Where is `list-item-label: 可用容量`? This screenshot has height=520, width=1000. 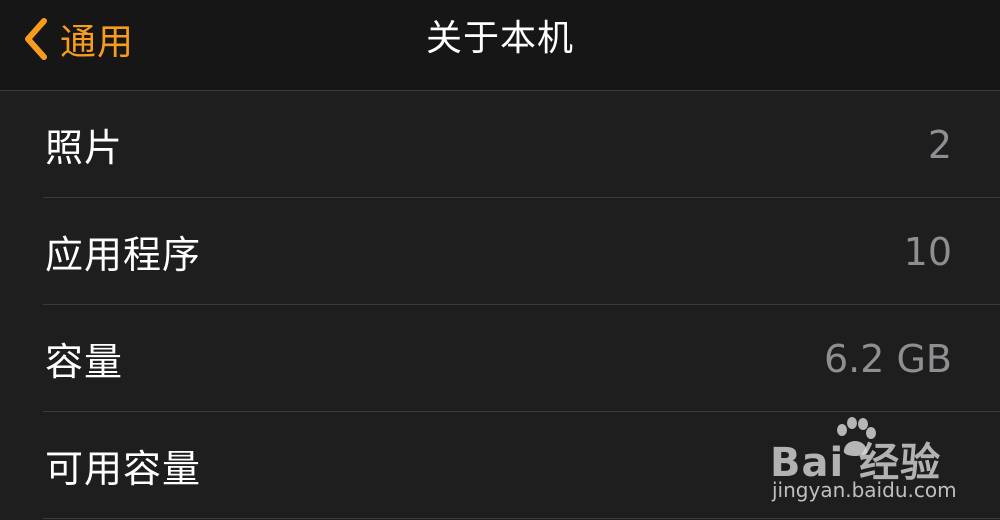 list-item-label: 可用容量 is located at coordinates (123, 469).